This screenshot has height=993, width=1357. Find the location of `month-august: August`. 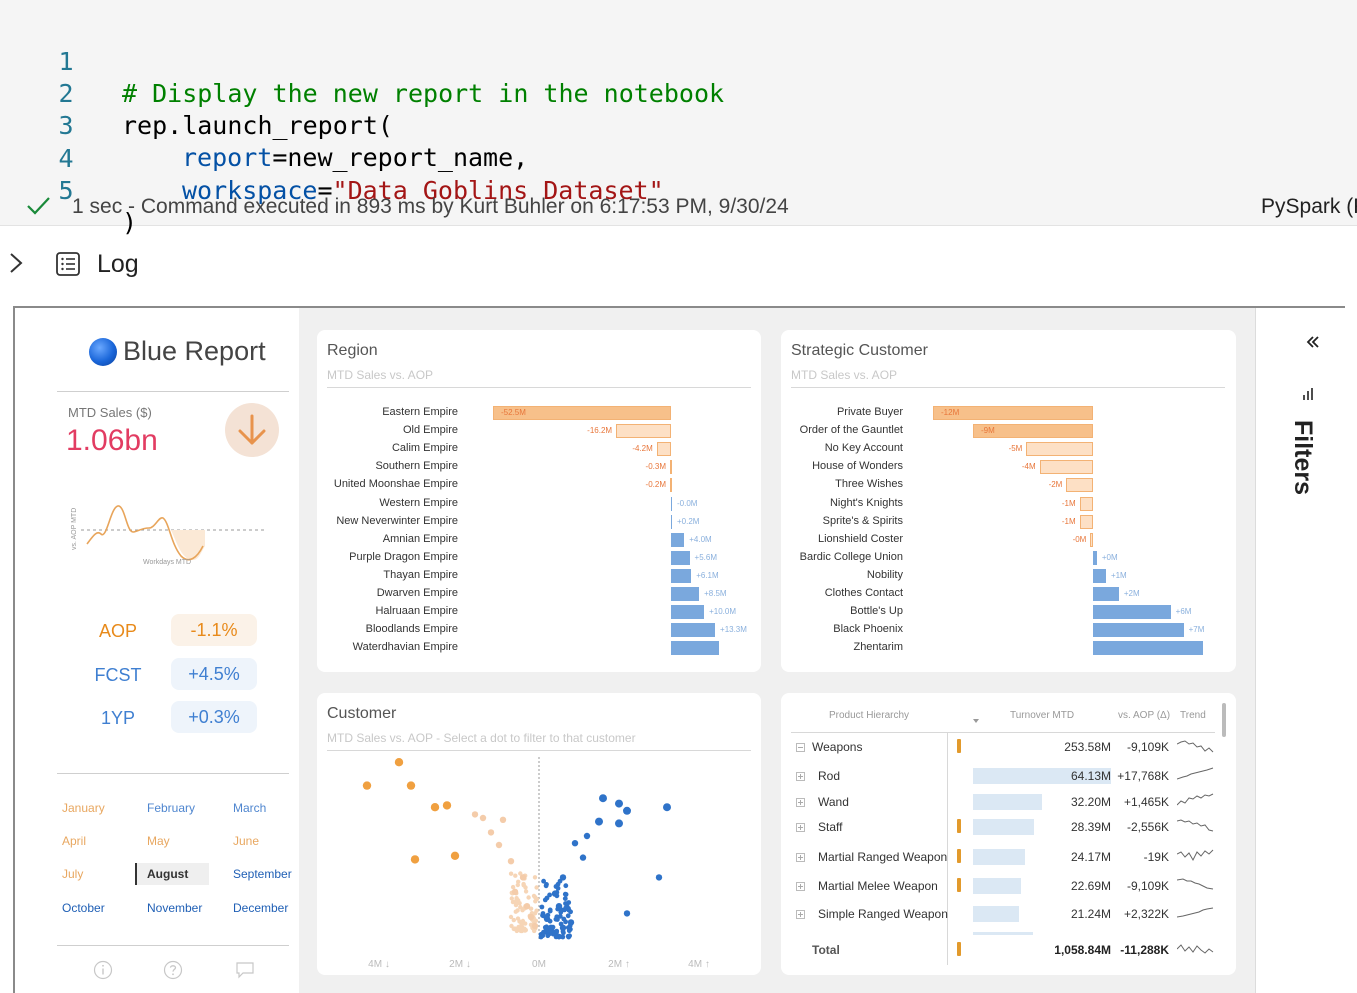

month-august: August is located at coordinates (172, 874).